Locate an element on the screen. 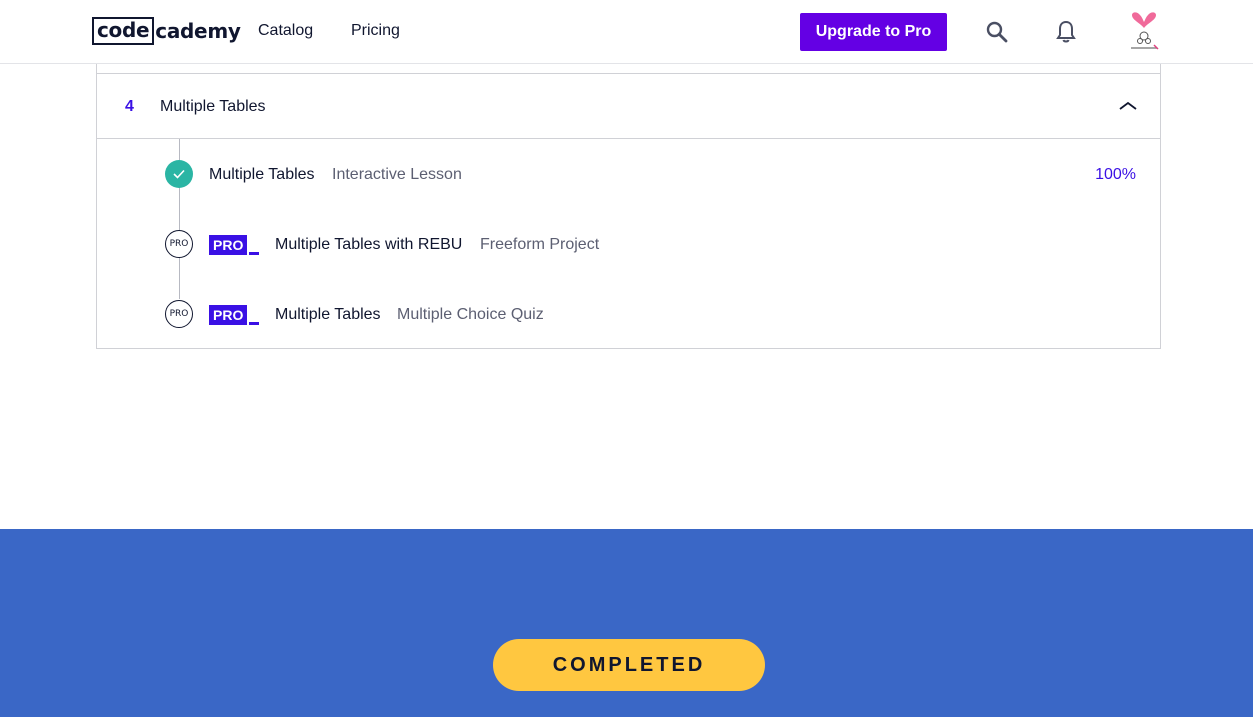 This screenshot has height=717, width=1253. completed-status-icon is located at coordinates (179, 174).